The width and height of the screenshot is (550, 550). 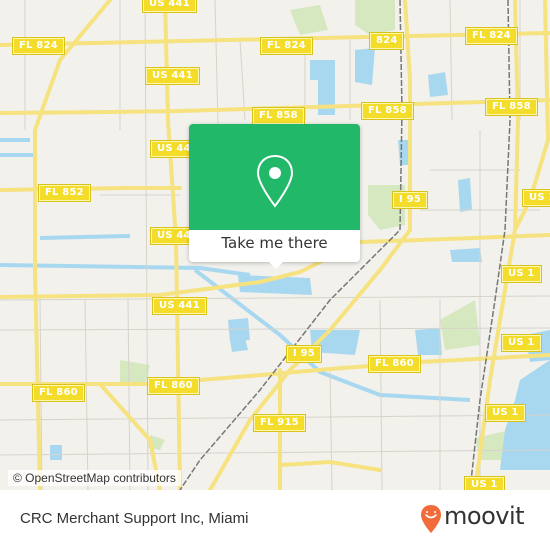 What do you see at coordinates (72, 245) in the screenshot?
I see `road-west-curve` at bounding box center [72, 245].